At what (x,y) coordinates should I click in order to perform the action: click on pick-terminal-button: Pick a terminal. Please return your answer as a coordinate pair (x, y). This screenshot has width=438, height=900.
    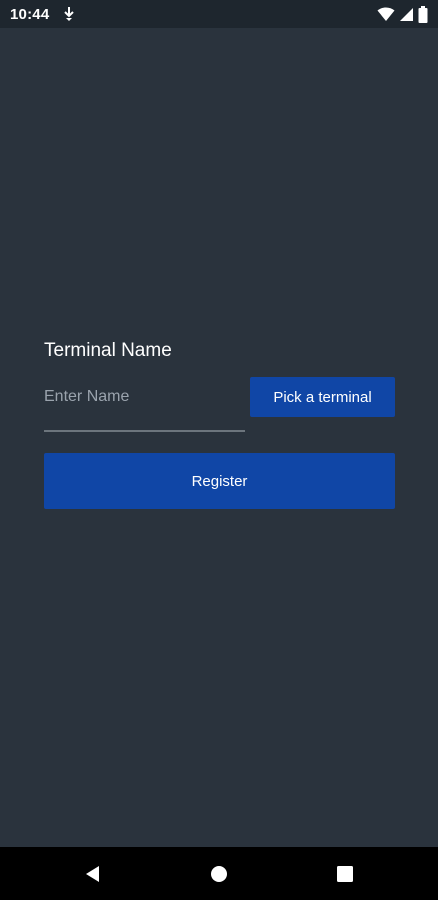
    Looking at the image, I should click on (322, 397).